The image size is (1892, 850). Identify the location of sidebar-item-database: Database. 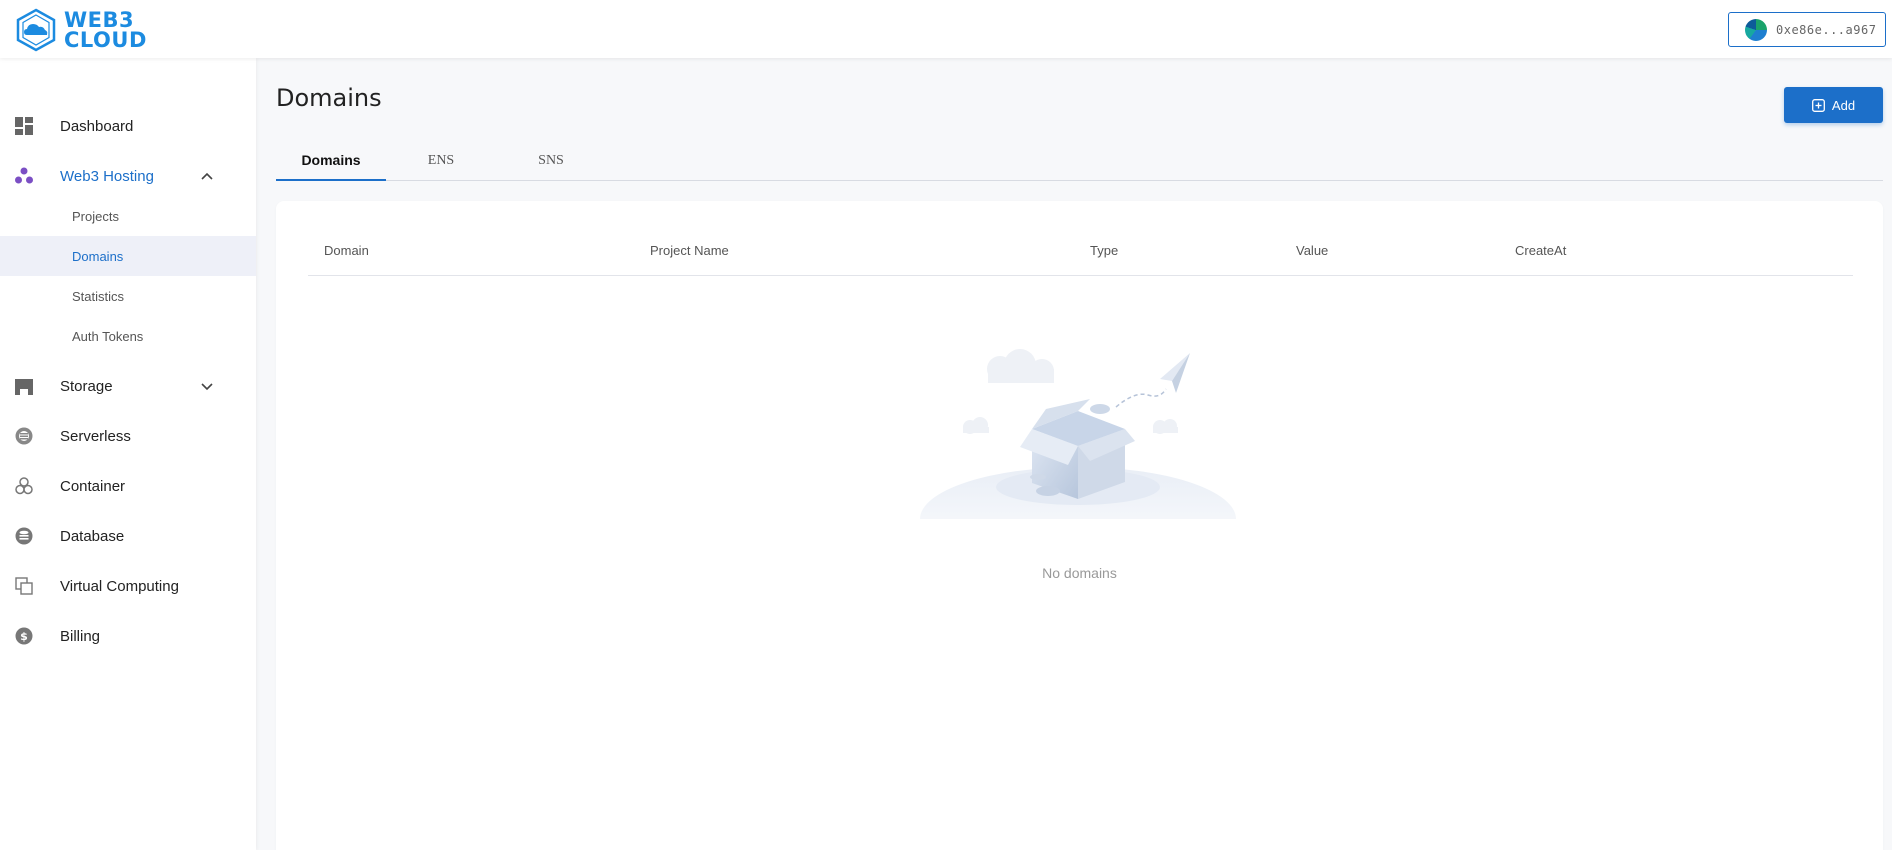
(128, 536).